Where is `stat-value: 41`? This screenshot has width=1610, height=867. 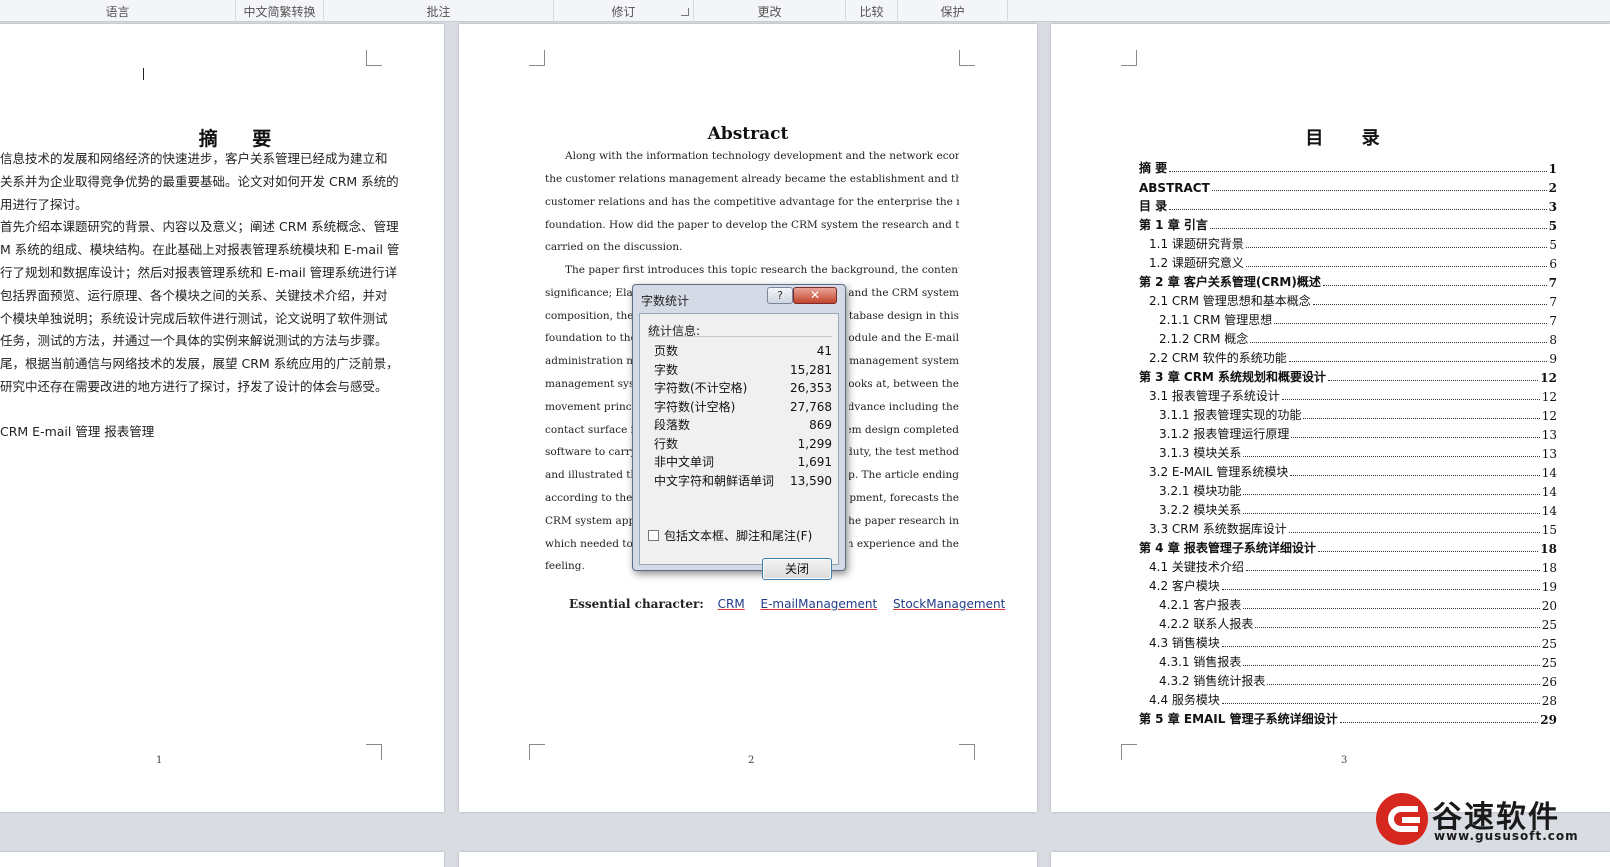
stat-value: 41 is located at coordinates (824, 351).